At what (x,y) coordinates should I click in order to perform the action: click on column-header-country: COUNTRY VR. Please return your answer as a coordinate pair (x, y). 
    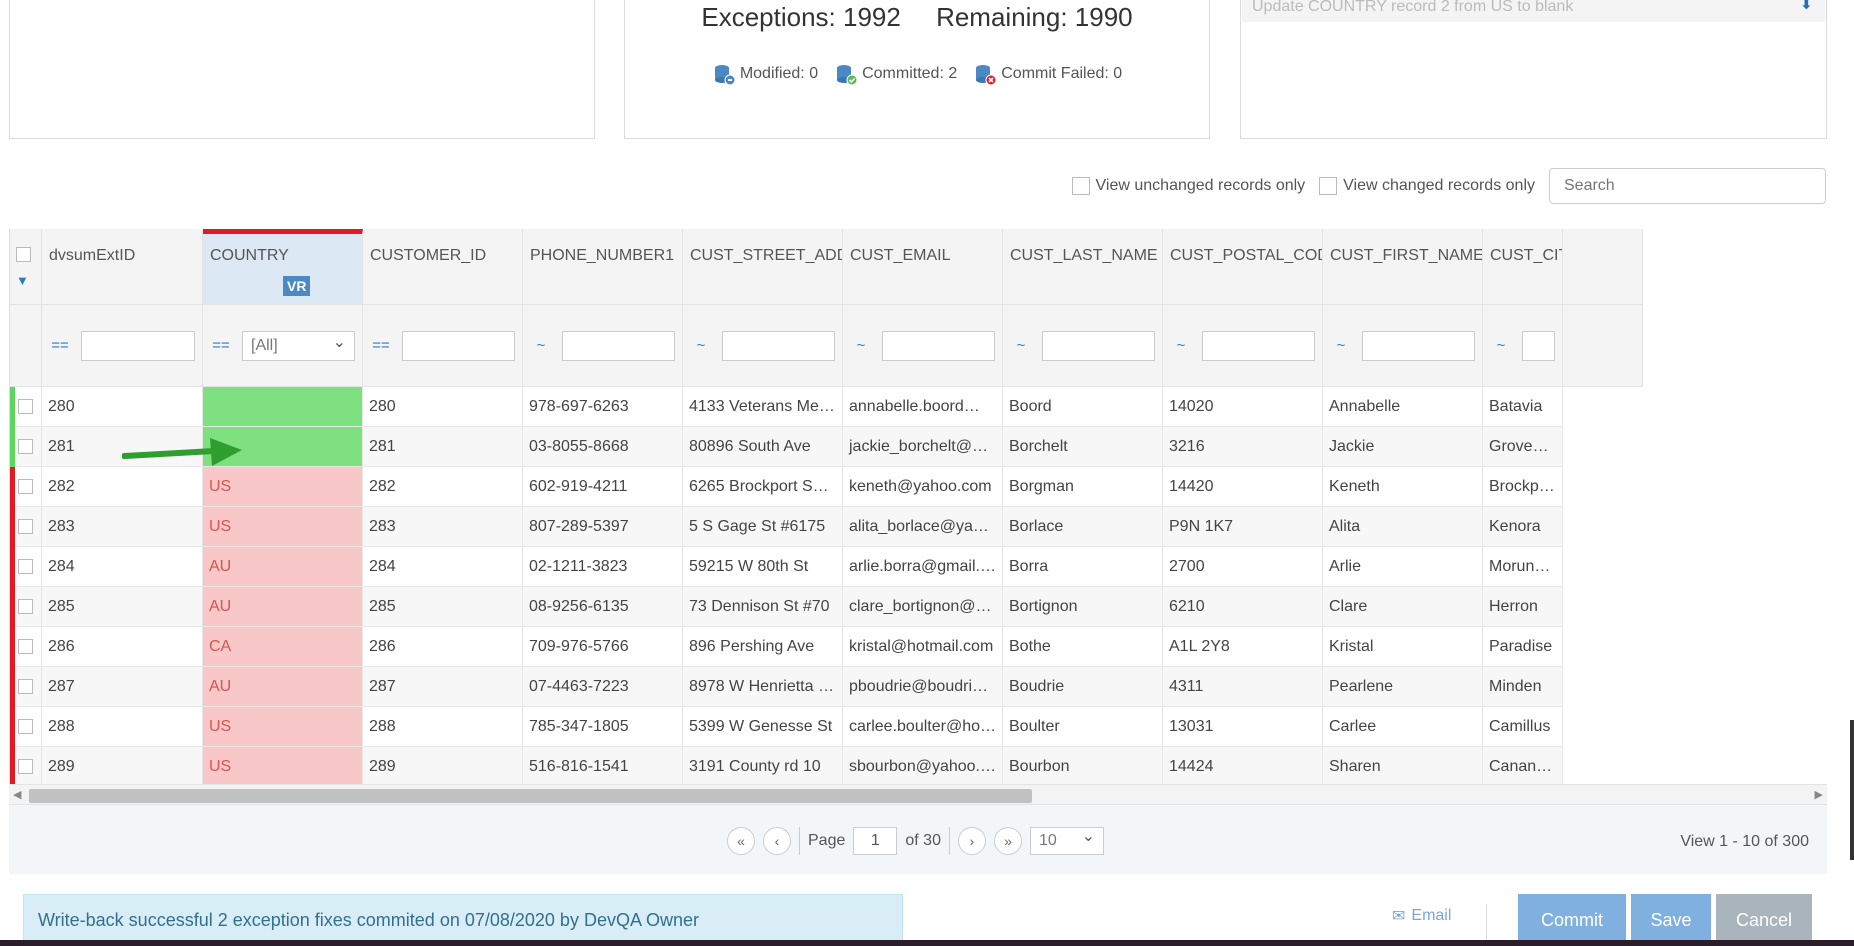
    Looking at the image, I should click on (283, 266).